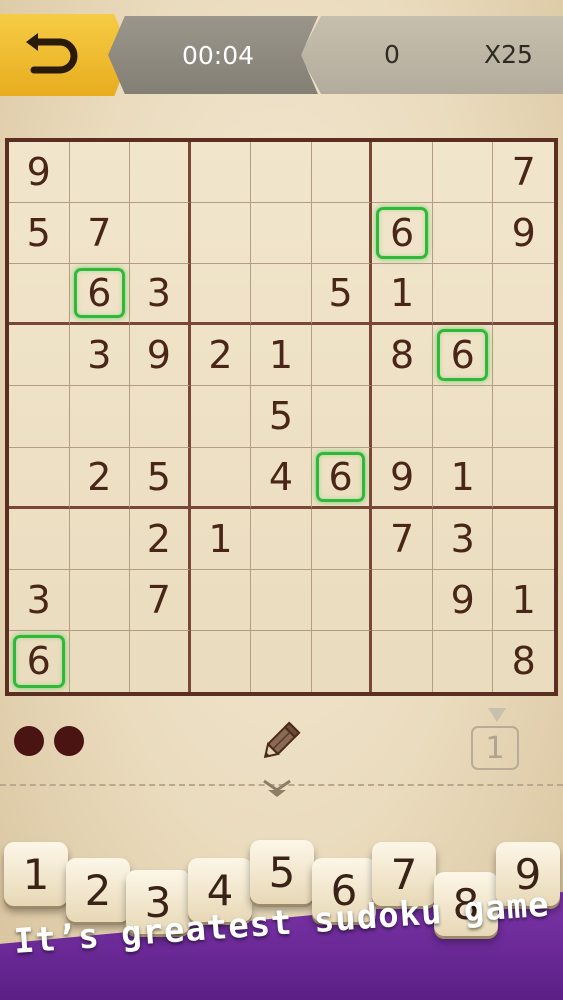  Describe the element at coordinates (508, 54) in the screenshot. I see `multiplier-value: X25` at that location.